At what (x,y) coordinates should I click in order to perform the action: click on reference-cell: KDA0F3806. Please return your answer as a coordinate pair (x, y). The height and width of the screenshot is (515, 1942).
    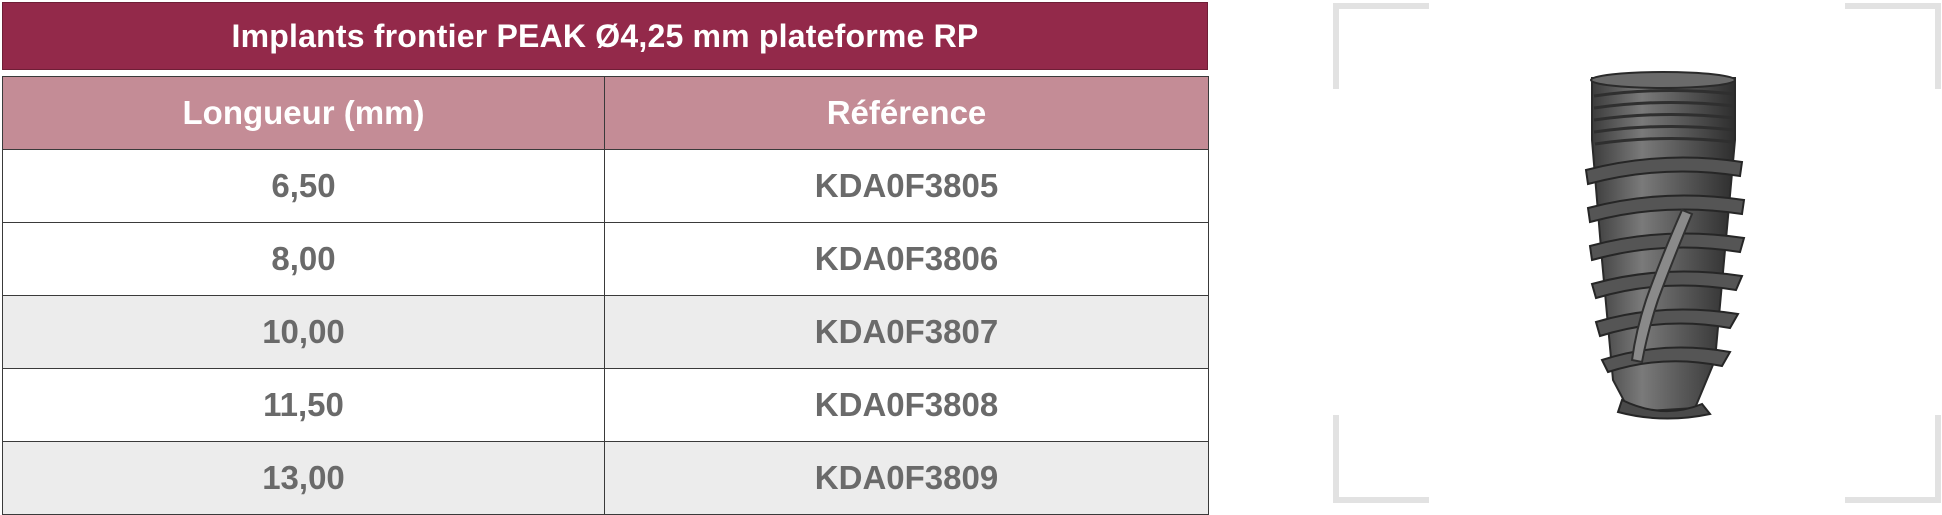
    Looking at the image, I should click on (906, 259).